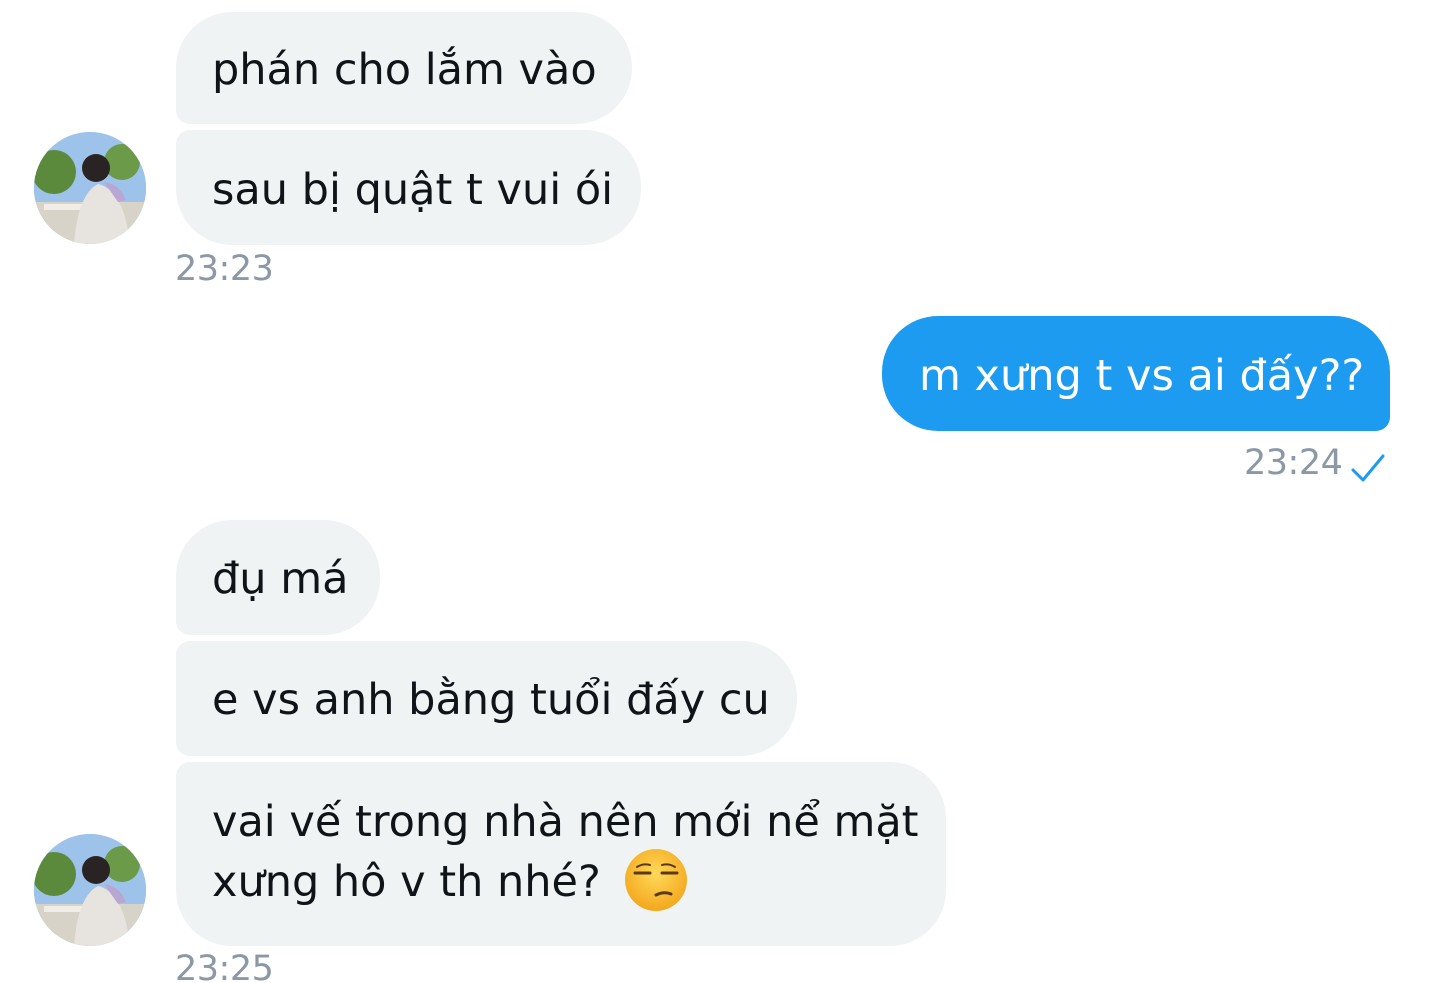 This screenshot has height=983, width=1439. What do you see at coordinates (224, 269) in the screenshot?
I see `message-timestamp: 23:23` at bounding box center [224, 269].